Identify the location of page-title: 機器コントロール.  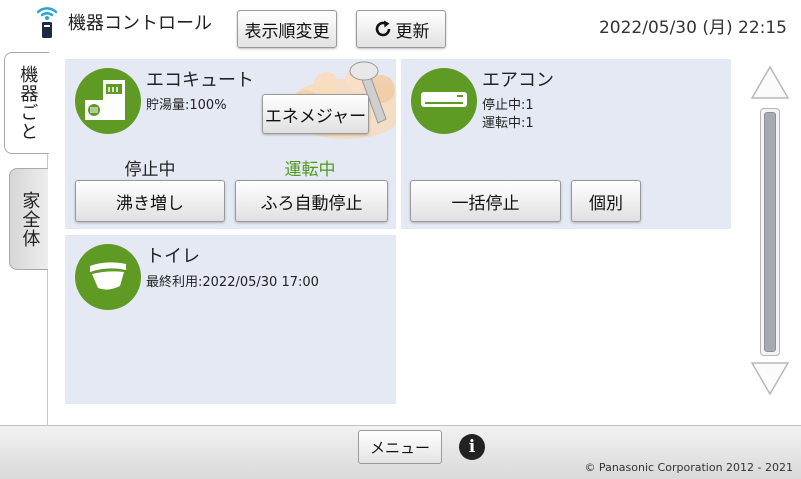
(140, 23).